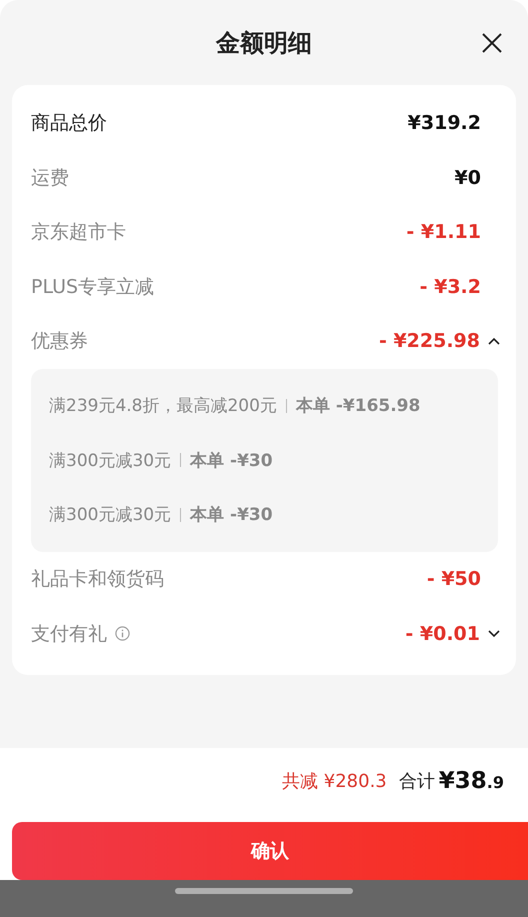  What do you see at coordinates (453, 579) in the screenshot?
I see `row-amount: - ¥50` at bounding box center [453, 579].